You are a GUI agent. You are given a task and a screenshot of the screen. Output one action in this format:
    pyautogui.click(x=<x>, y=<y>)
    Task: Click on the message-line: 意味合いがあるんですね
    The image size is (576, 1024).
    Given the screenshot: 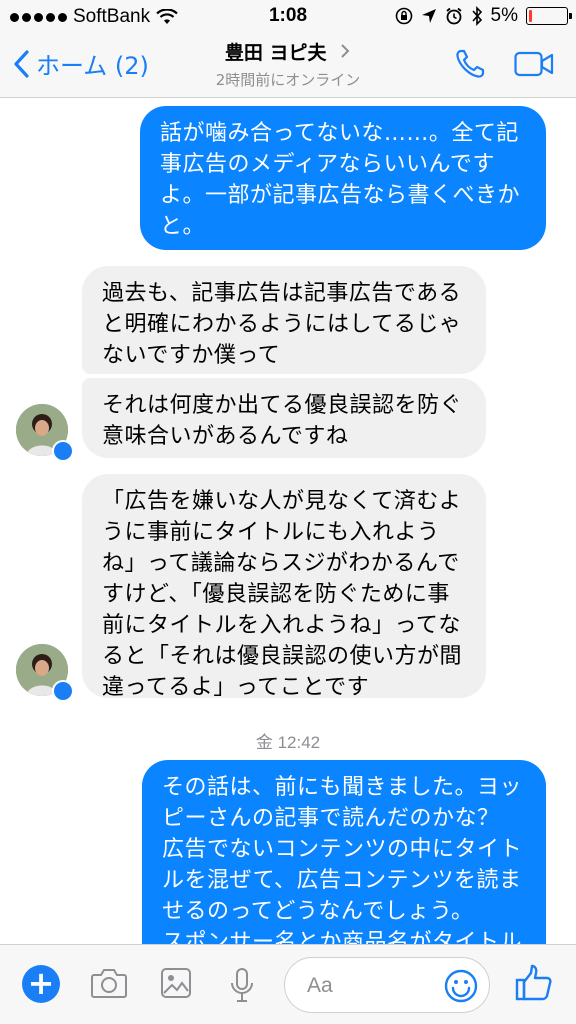 What is the action you would take?
    pyautogui.click(x=225, y=436)
    